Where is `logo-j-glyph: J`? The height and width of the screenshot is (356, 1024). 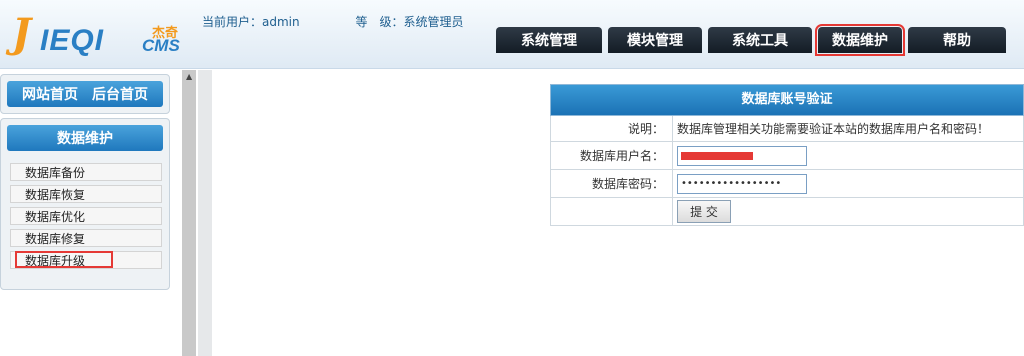 logo-j-glyph: J is located at coordinates (21, 33).